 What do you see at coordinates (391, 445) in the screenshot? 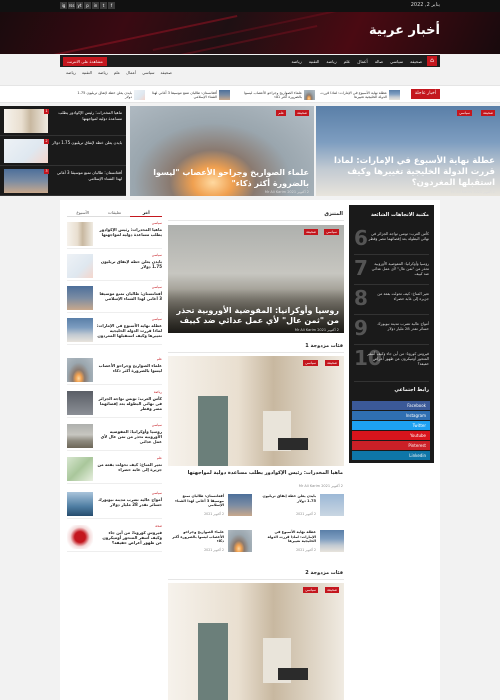
I see `pinterest-link-button: Pinterest` at bounding box center [391, 445].